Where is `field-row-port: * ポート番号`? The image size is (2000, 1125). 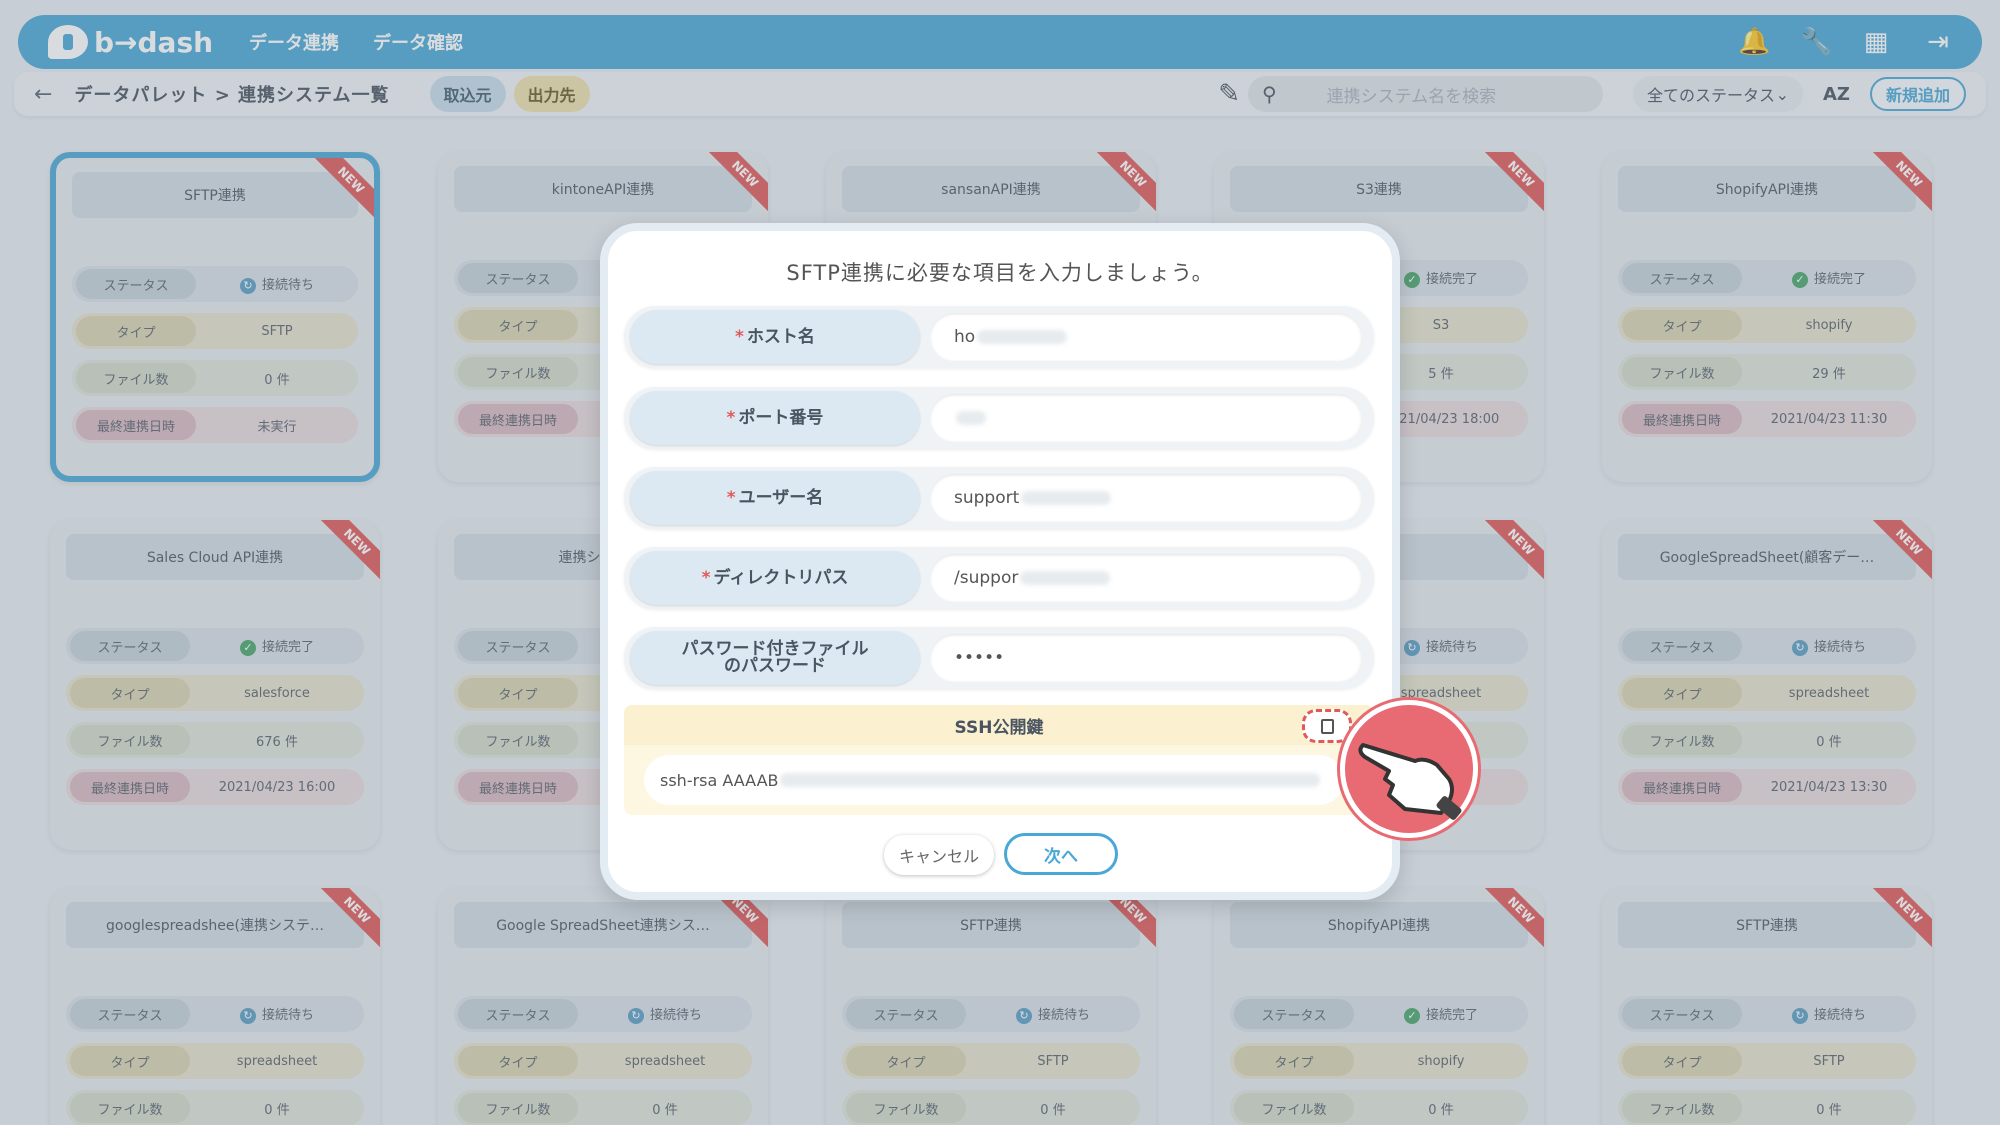 field-row-port: * ポート番号 is located at coordinates (999, 418).